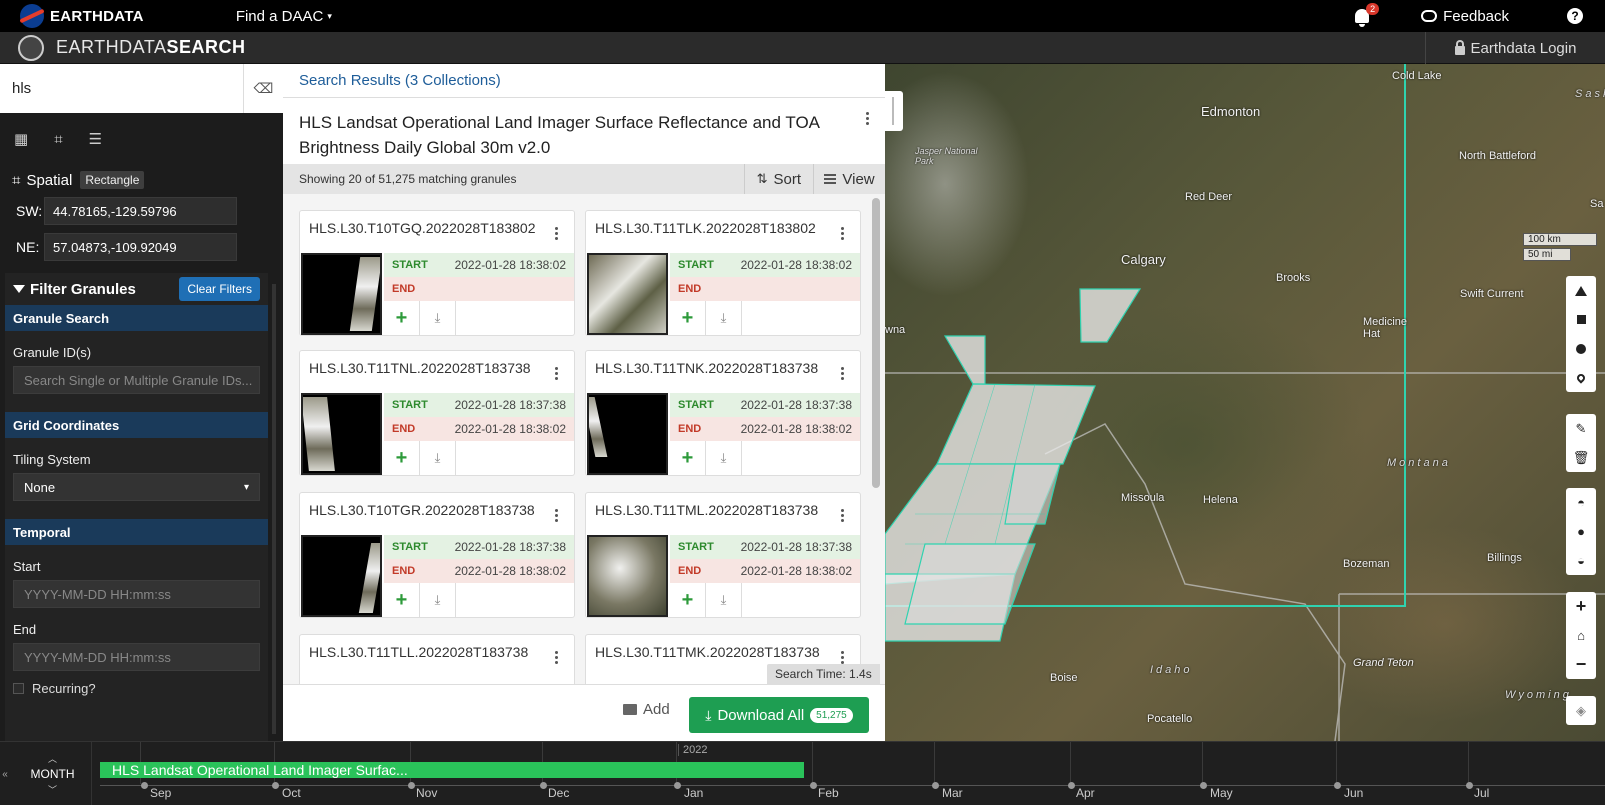 This screenshot has width=1605, height=805. Describe the element at coordinates (58, 139) in the screenshot. I see `crop-icon: ⌗` at that location.